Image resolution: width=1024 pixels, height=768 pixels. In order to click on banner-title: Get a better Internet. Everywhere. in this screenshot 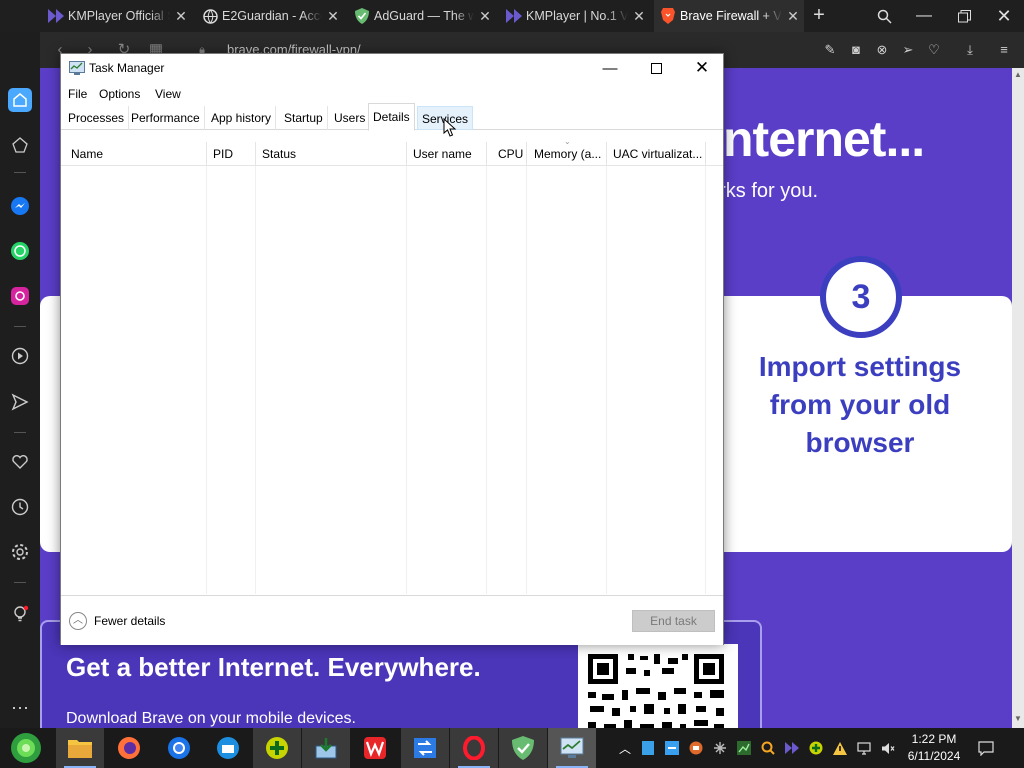, I will do `click(273, 667)`.